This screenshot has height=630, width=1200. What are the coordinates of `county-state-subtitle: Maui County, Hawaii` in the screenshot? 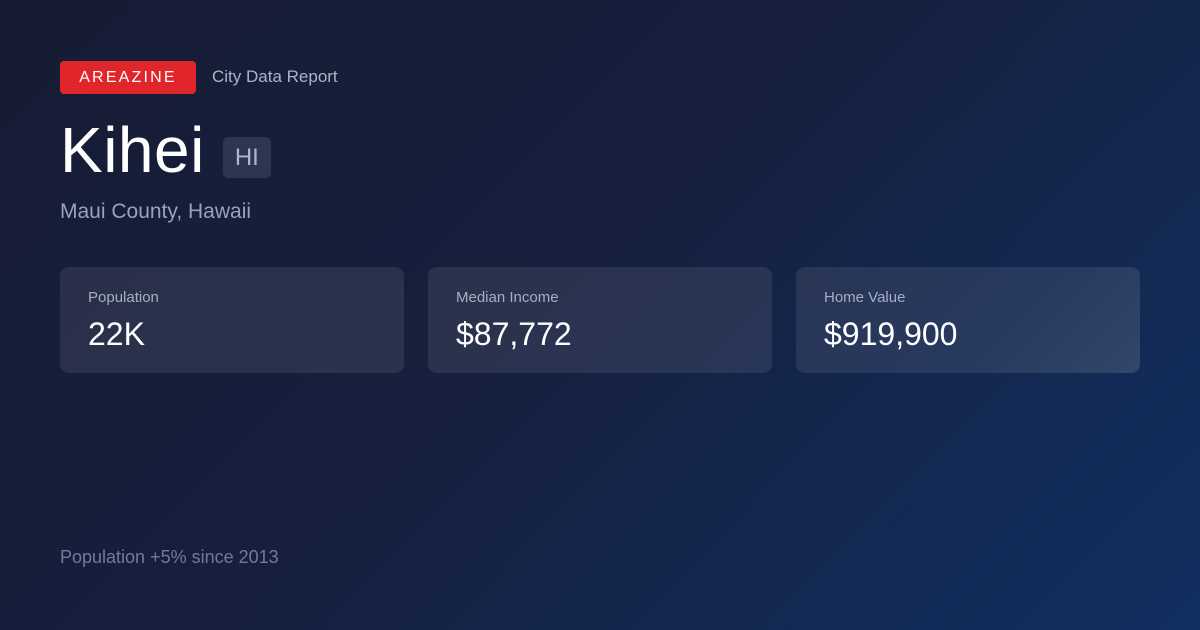 It's located at (156, 211).